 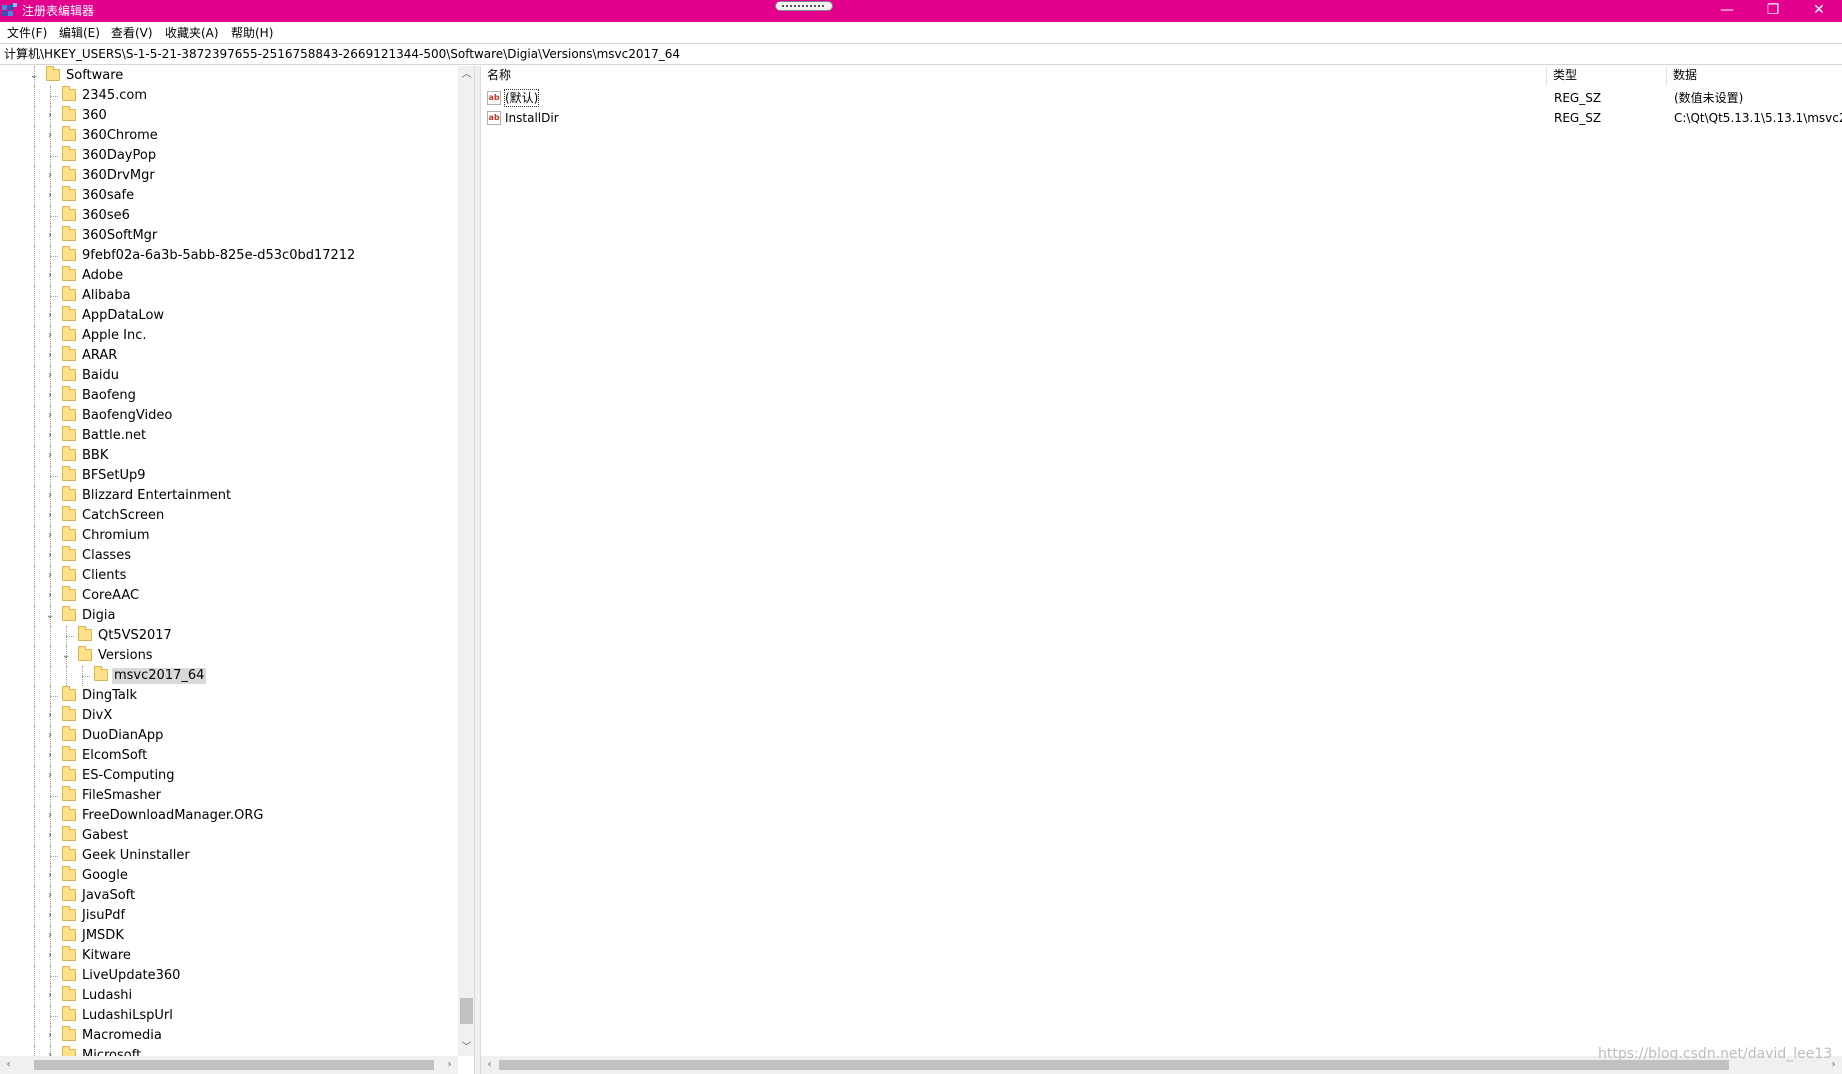 I want to click on tree-node: › Battle.net, so click(x=229, y=436).